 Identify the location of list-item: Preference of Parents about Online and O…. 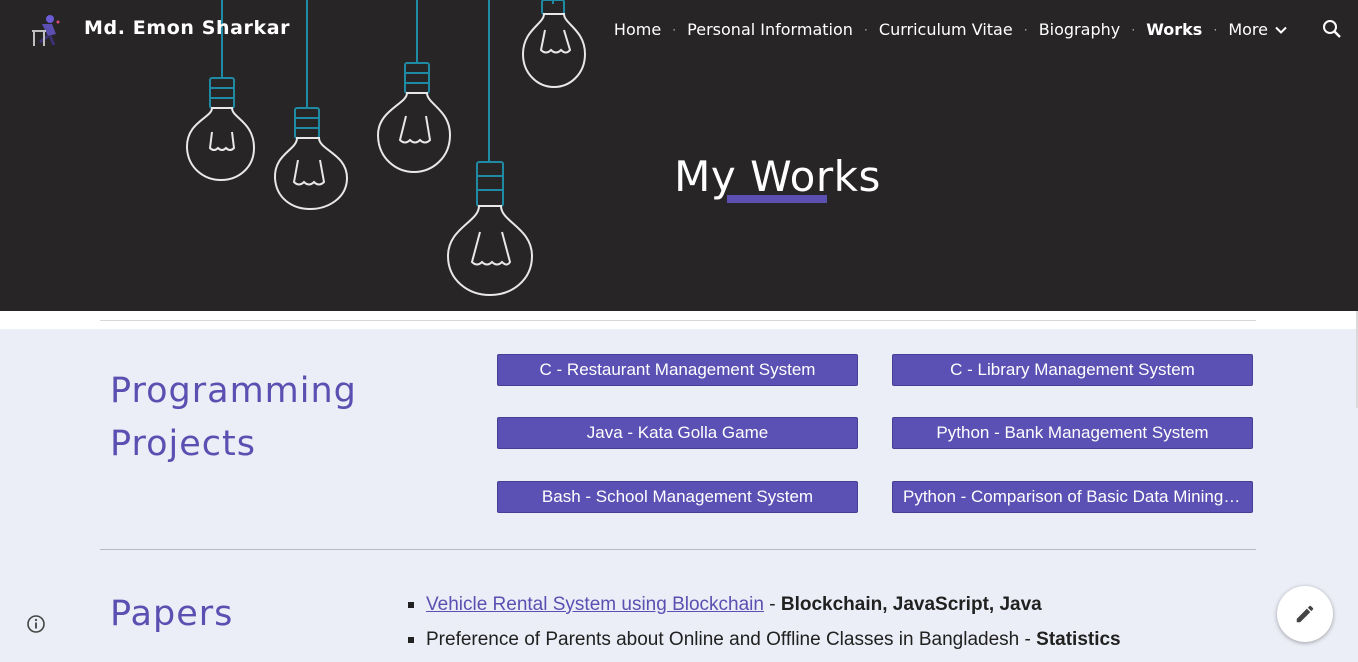
(764, 644).